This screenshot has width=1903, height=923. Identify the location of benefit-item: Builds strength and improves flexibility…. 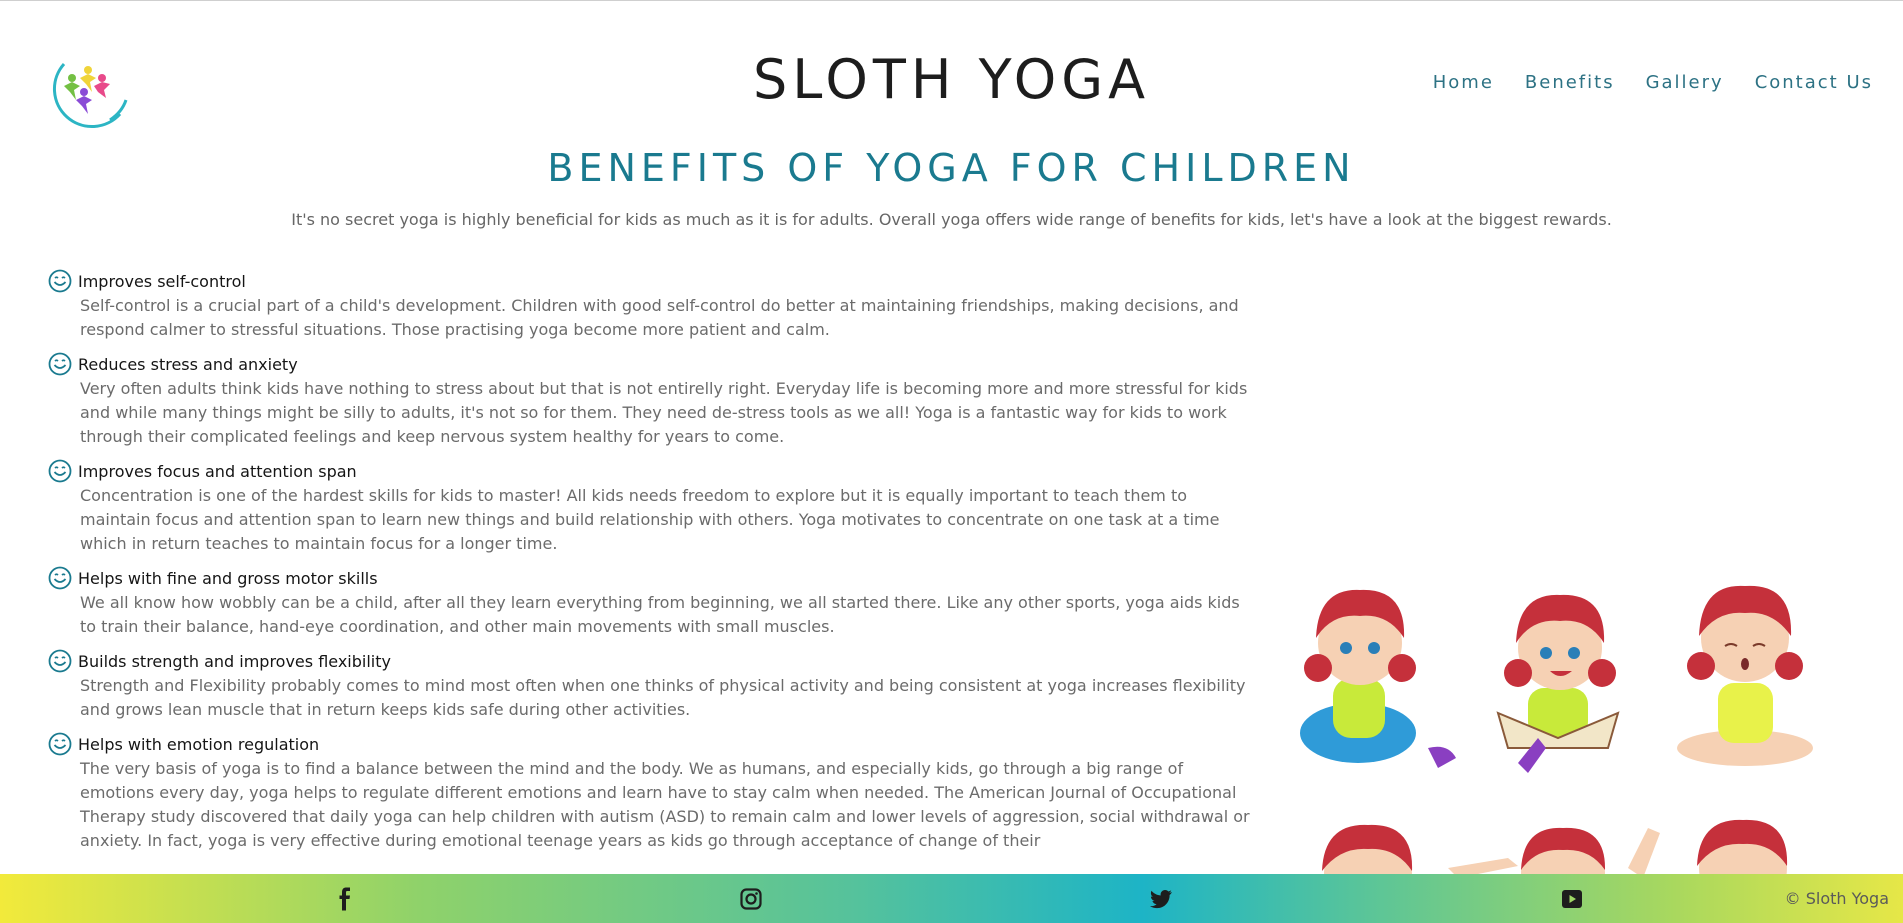
(646, 685).